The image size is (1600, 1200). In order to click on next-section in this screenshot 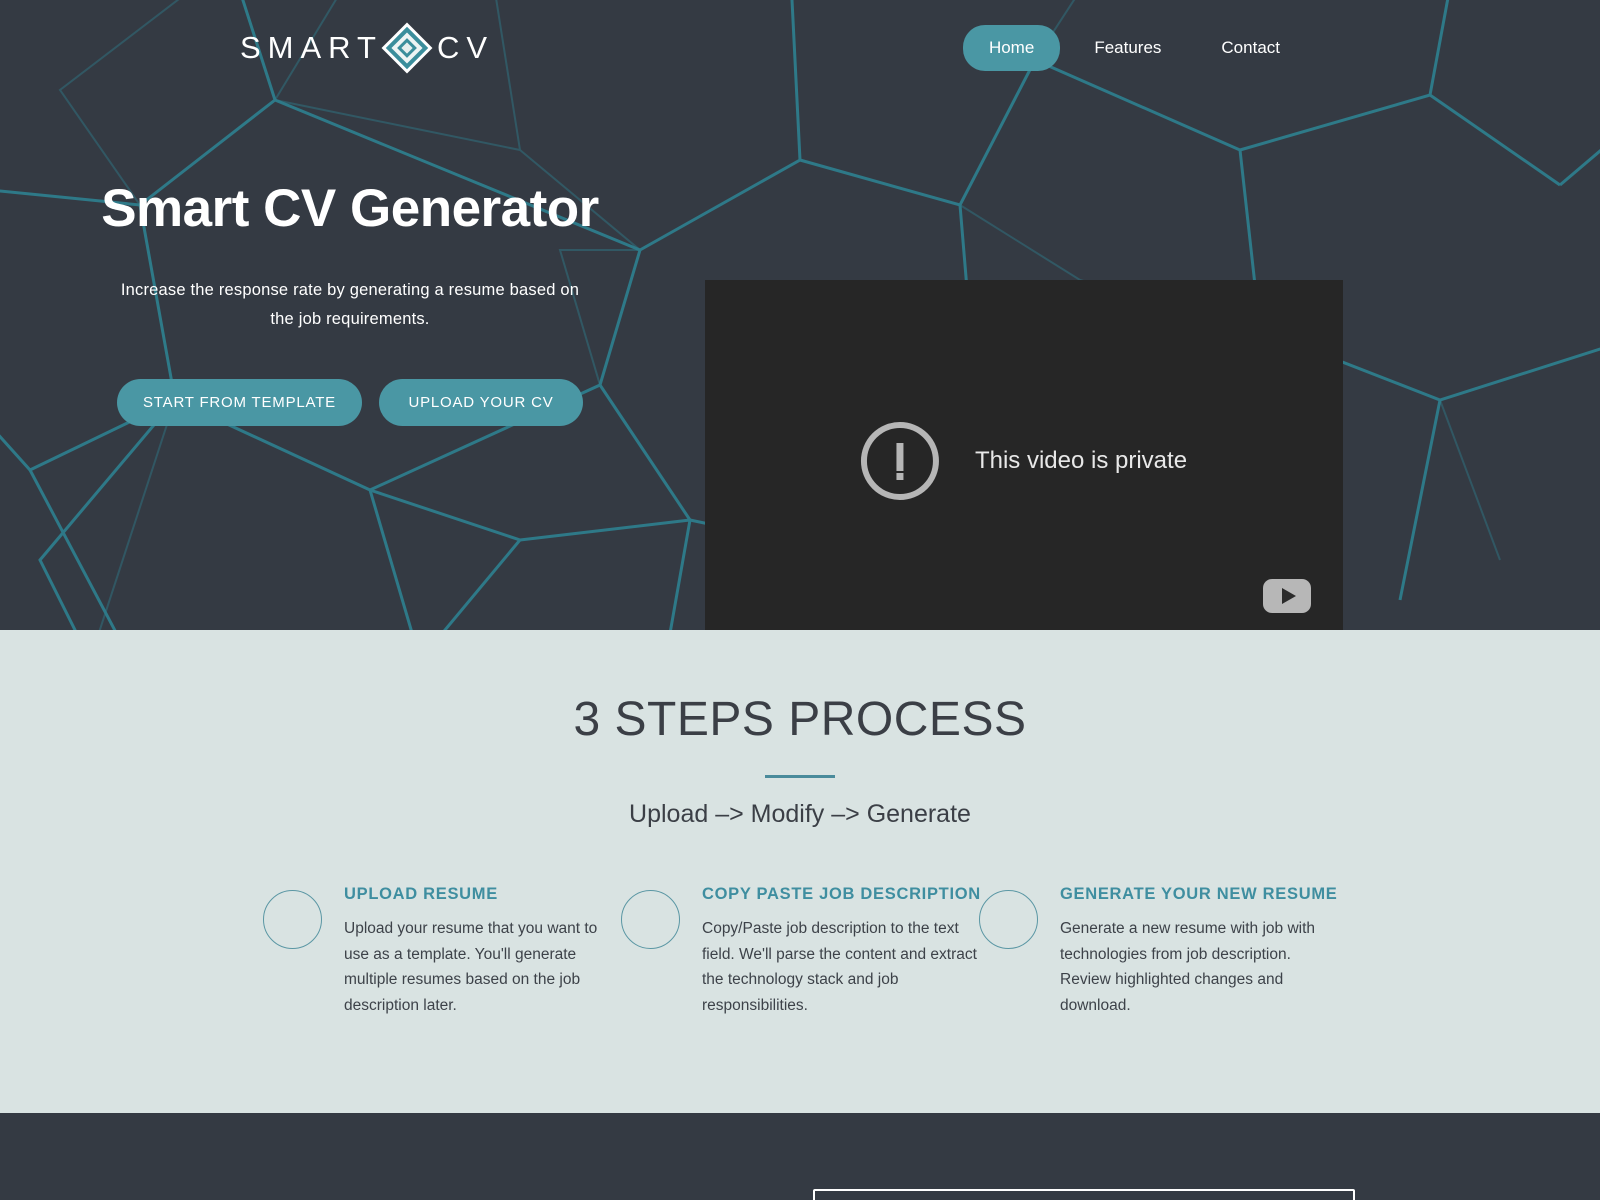, I will do `click(800, 1156)`.